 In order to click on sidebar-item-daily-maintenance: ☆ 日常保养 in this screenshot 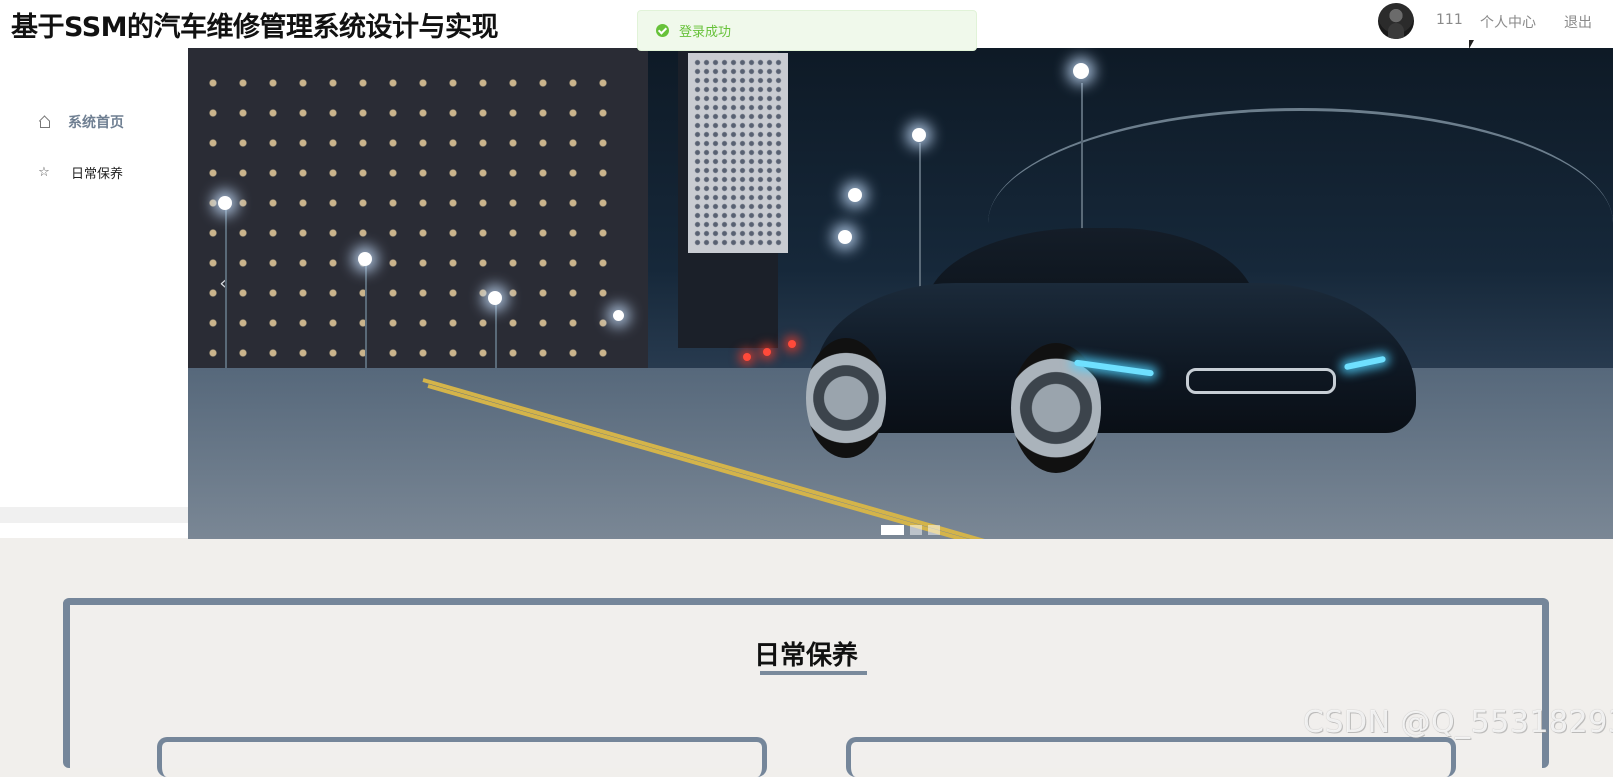, I will do `click(94, 172)`.